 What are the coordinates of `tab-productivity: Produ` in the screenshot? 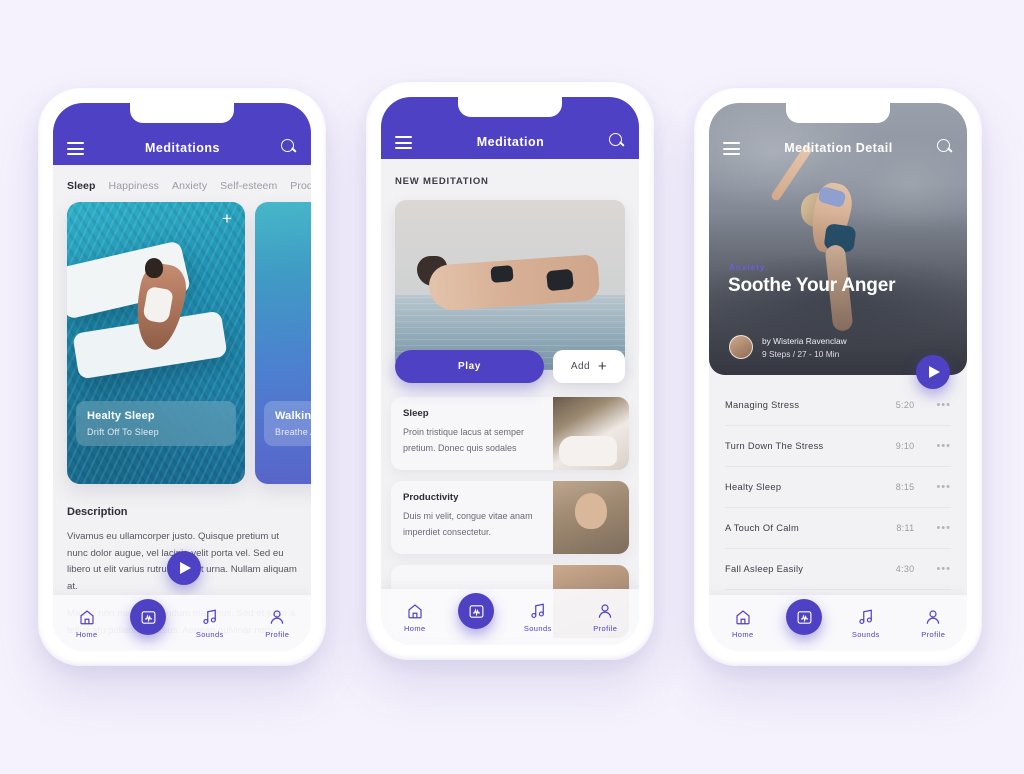 It's located at (300, 186).